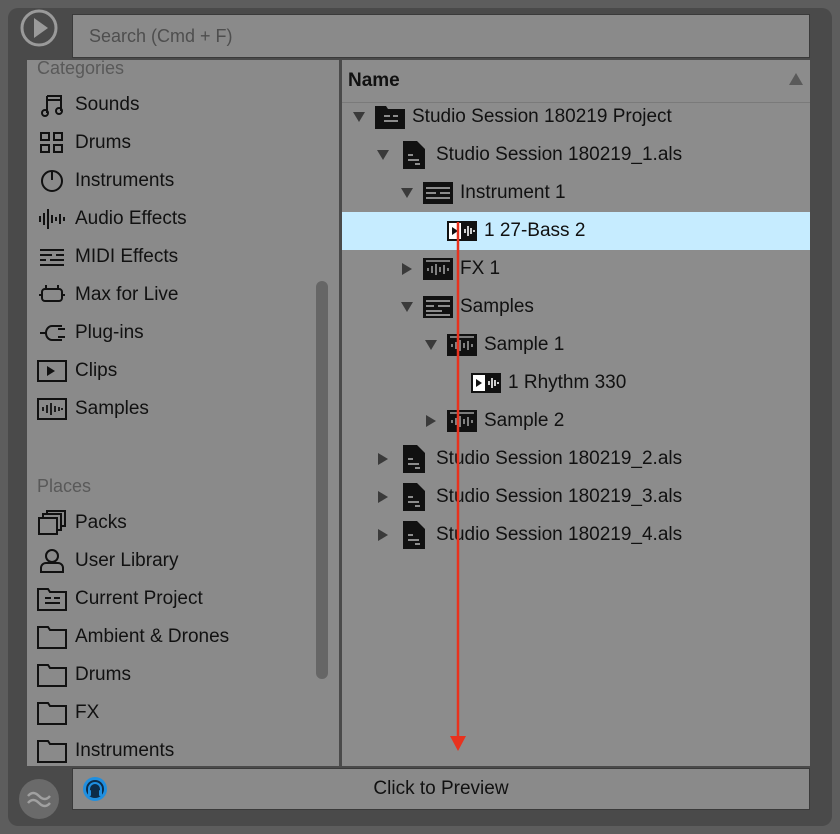  Describe the element at coordinates (95, 789) in the screenshot. I see `headphone-preview-icon` at that location.